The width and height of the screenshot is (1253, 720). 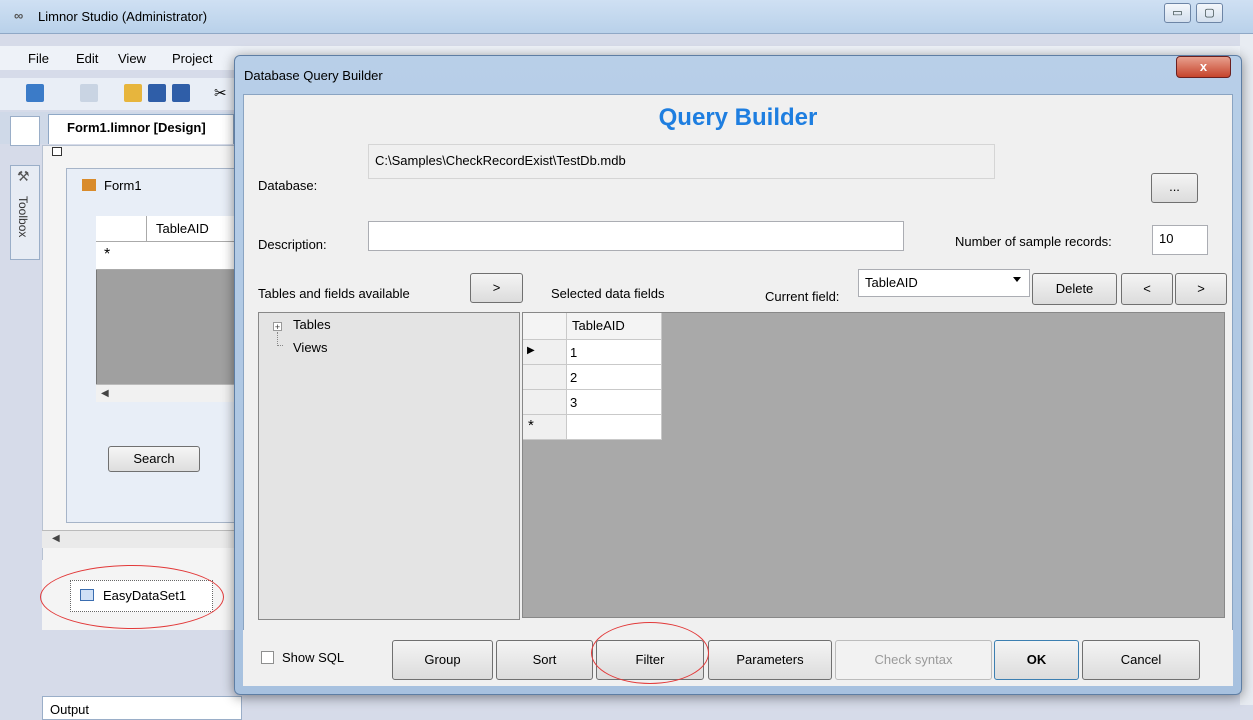 What do you see at coordinates (802, 296) in the screenshot?
I see `current-field-label: Current field:` at bounding box center [802, 296].